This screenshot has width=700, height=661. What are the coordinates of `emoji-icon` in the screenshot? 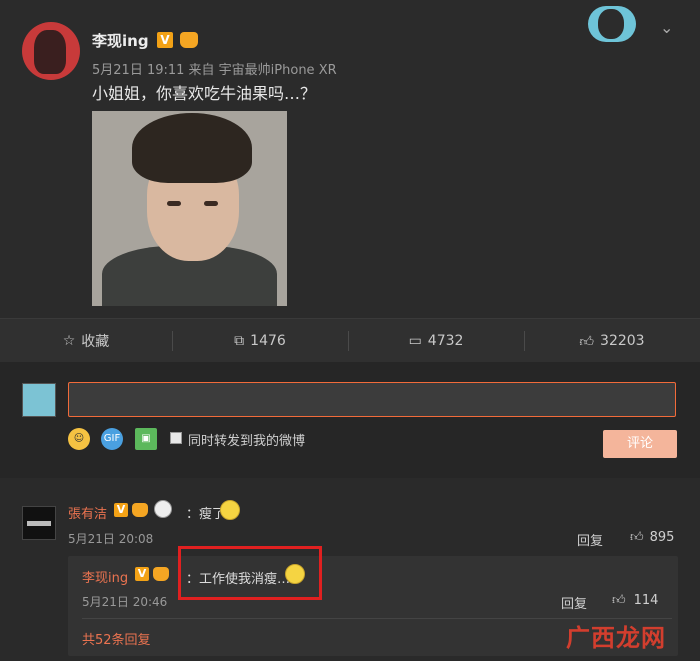 It's located at (230, 510).